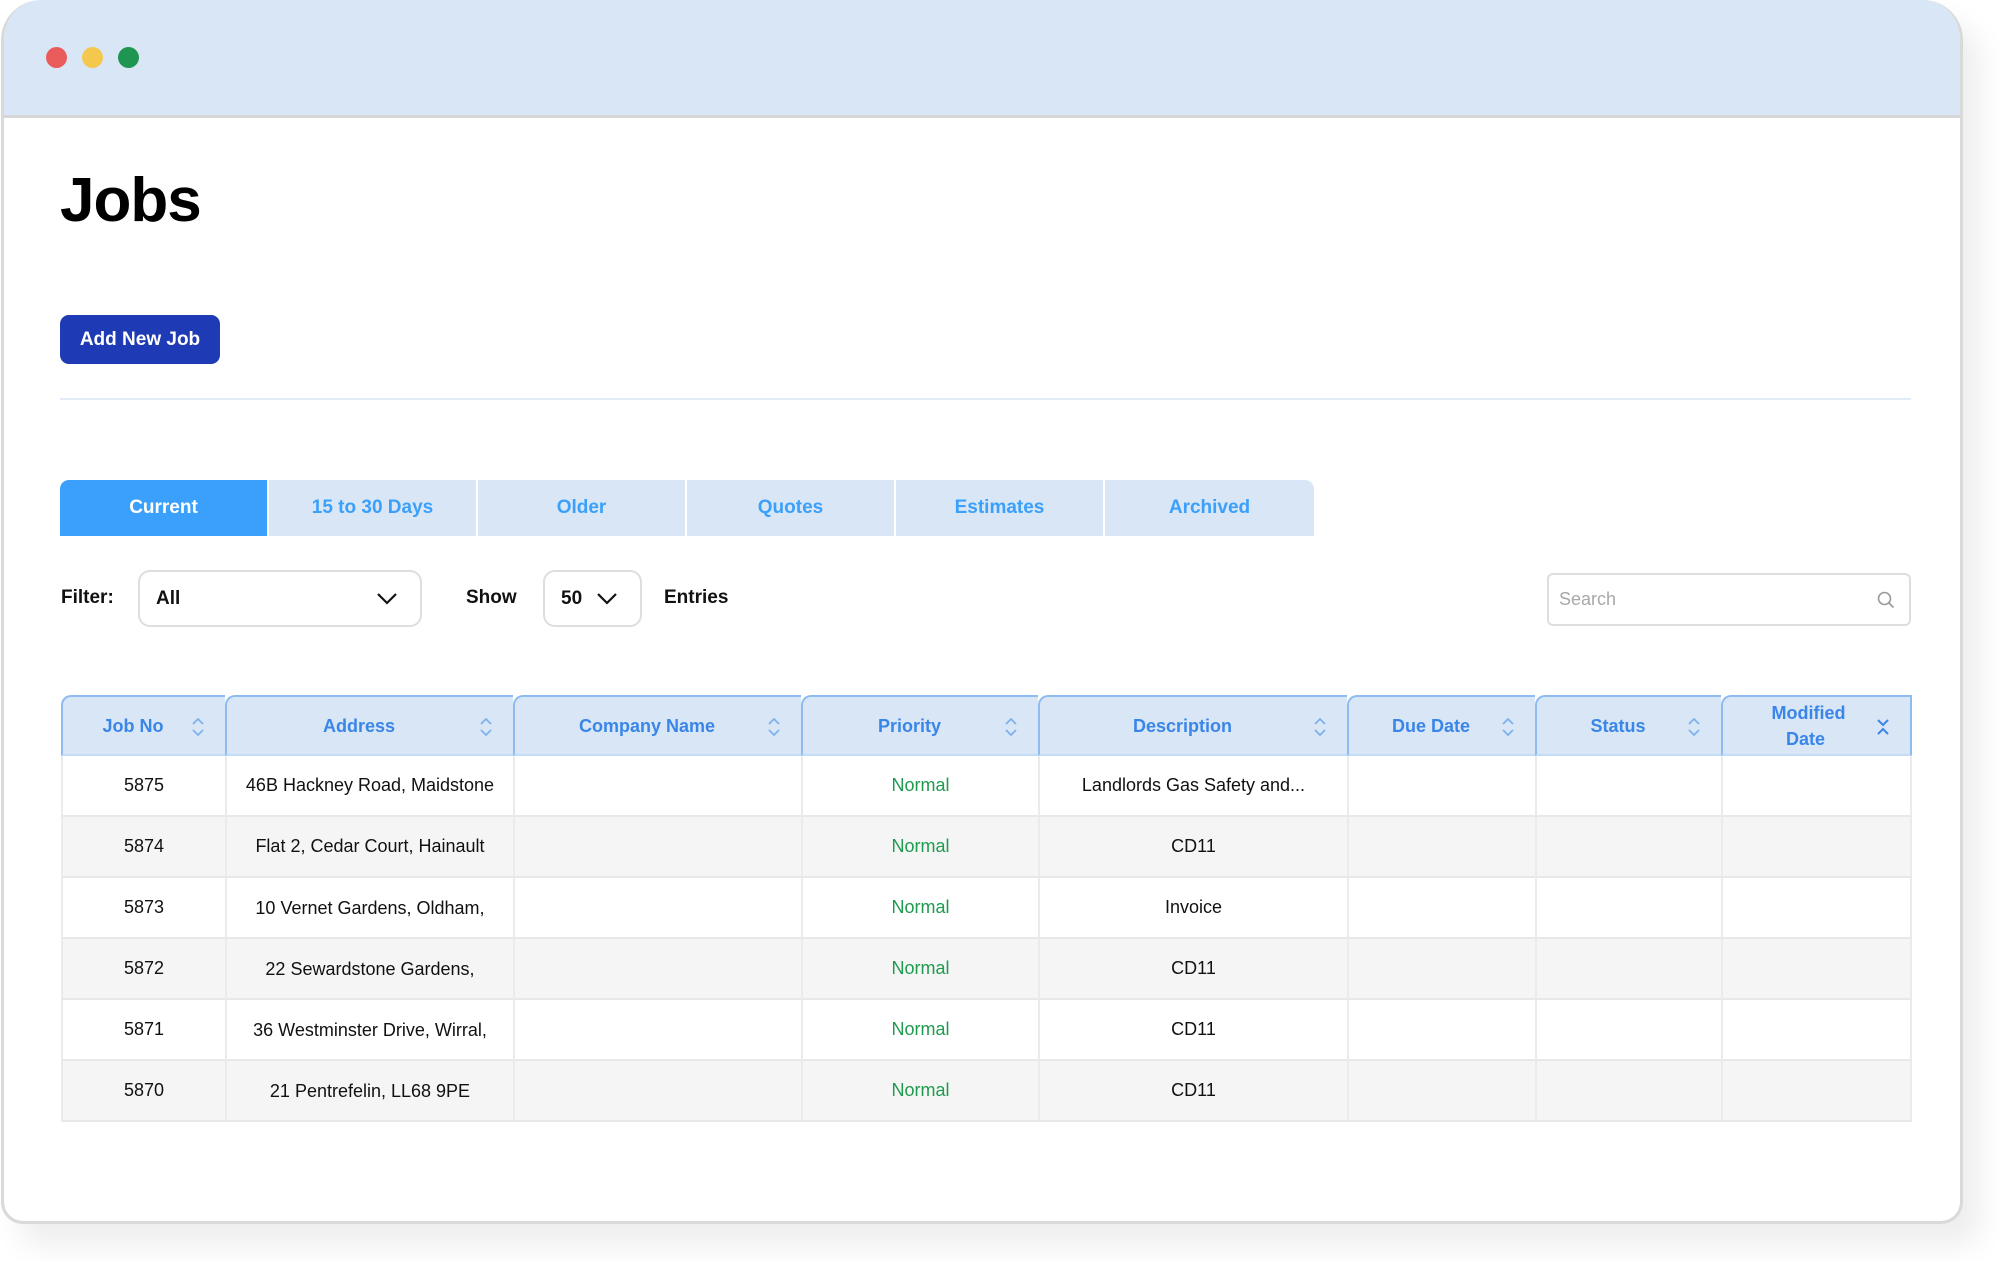 This screenshot has width=2000, height=1261. I want to click on job-number-cell: 5874, so click(143, 847).